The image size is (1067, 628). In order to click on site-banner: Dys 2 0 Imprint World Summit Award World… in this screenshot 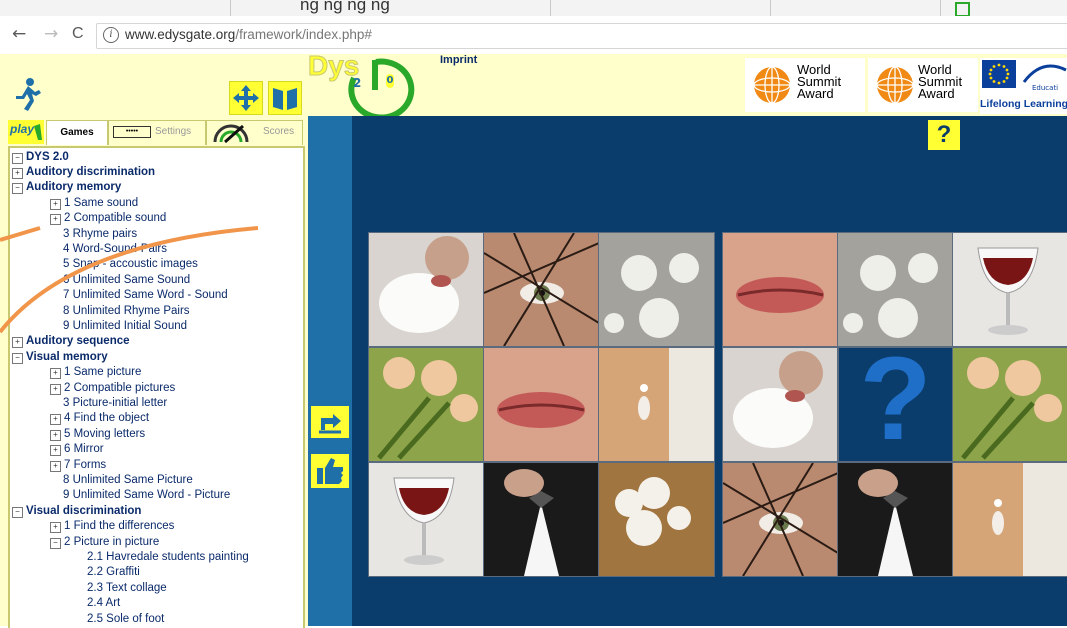, I will do `click(533, 83)`.